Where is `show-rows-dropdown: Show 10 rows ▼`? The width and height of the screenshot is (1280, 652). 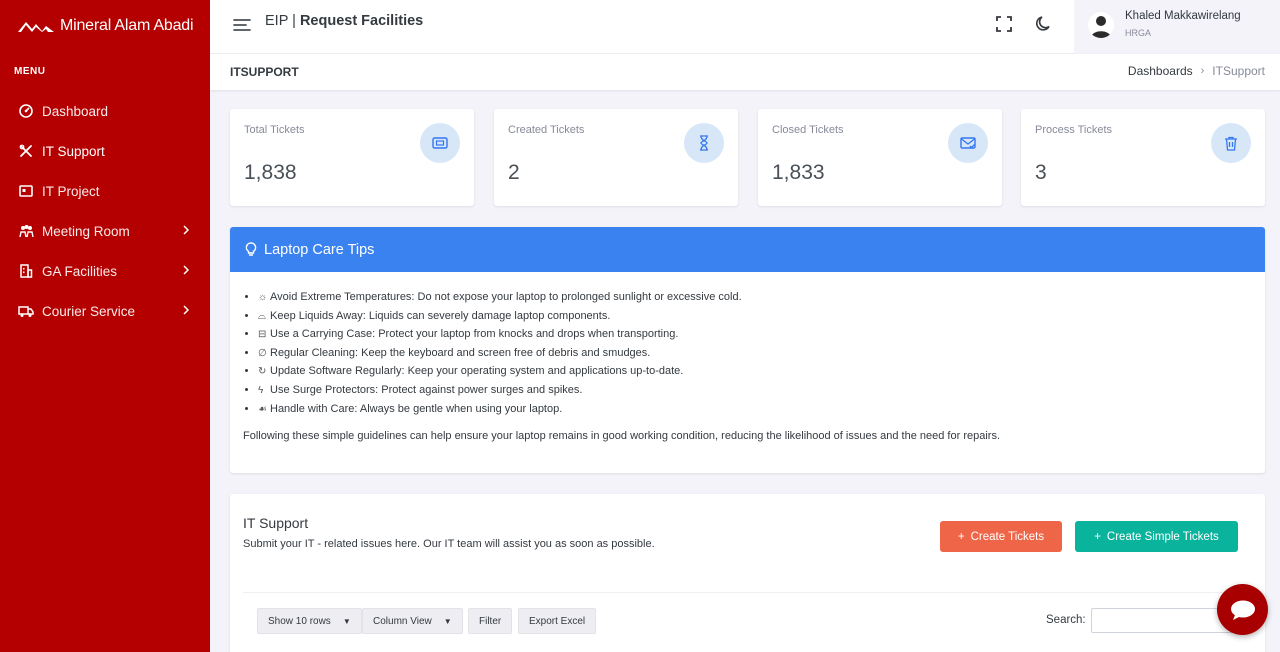 show-rows-dropdown: Show 10 rows ▼ is located at coordinates (309, 621).